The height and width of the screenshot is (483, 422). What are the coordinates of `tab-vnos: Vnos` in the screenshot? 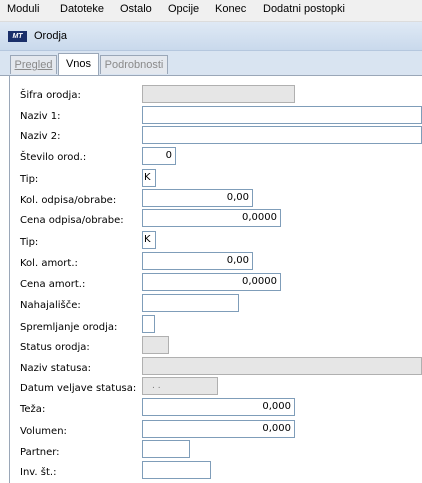 It's located at (78, 64).